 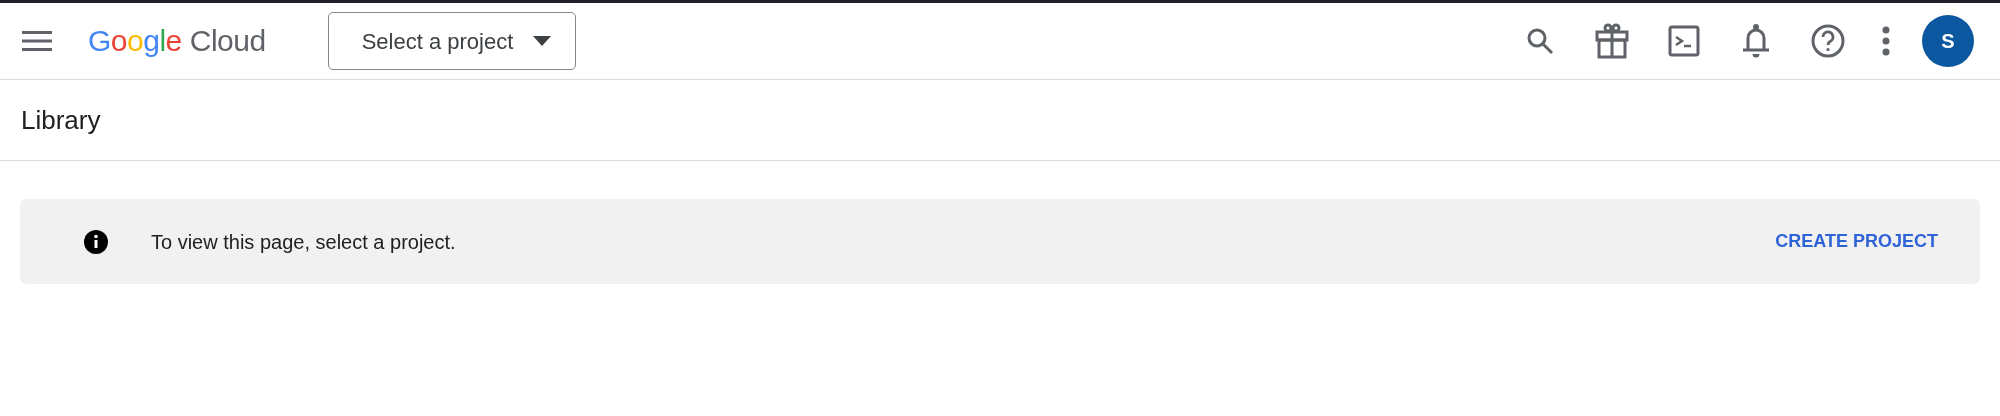 What do you see at coordinates (96, 241) in the screenshot?
I see `info-icon` at bounding box center [96, 241].